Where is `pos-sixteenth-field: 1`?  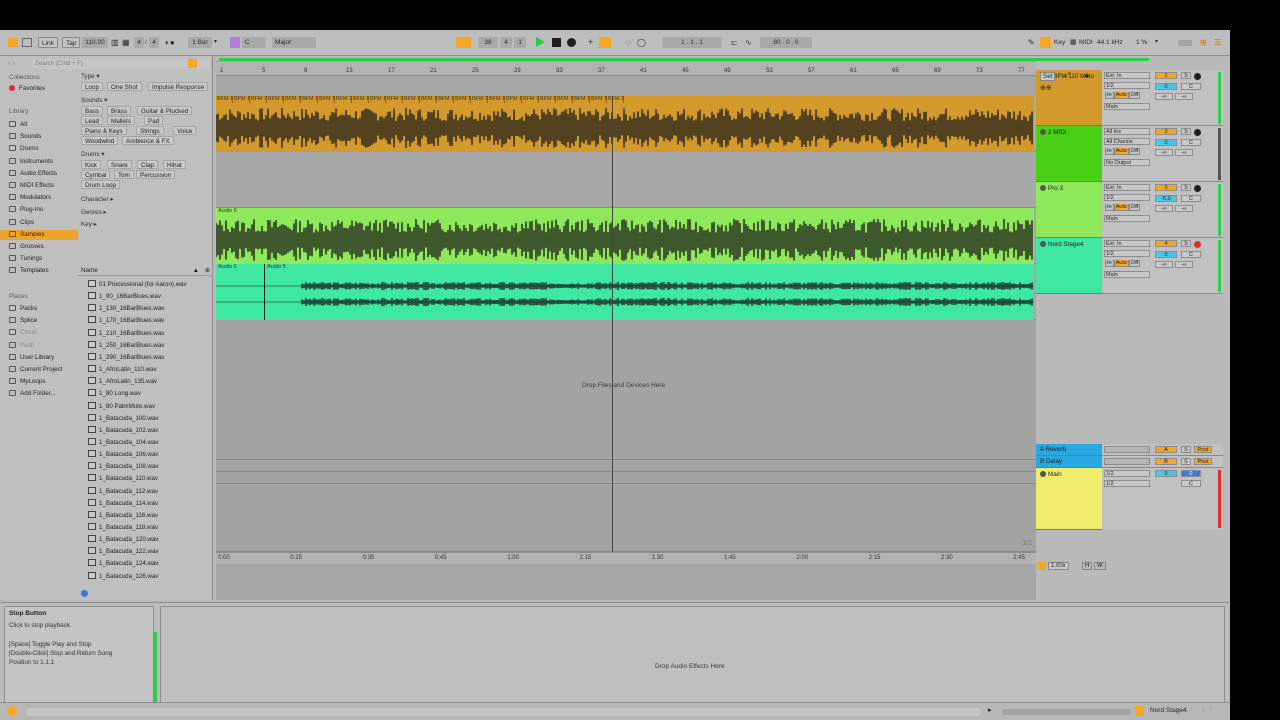
pos-sixteenth-field: 1 is located at coordinates (520, 42).